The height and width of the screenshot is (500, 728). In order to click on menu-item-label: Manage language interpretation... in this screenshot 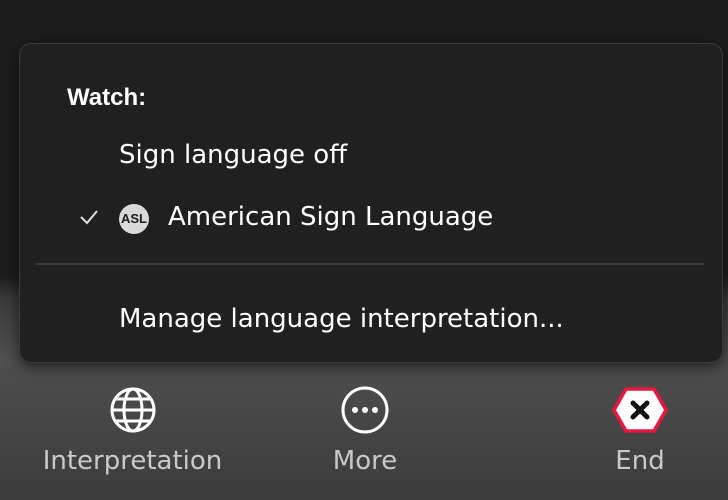, I will do `click(341, 319)`.